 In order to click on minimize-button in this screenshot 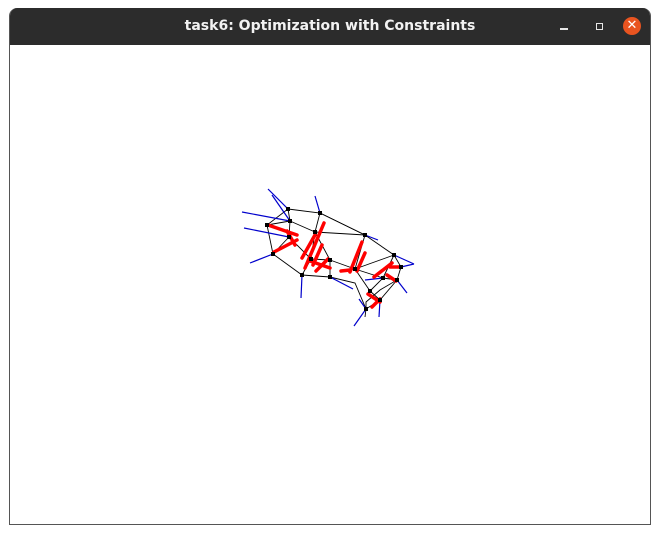, I will do `click(564, 26)`.